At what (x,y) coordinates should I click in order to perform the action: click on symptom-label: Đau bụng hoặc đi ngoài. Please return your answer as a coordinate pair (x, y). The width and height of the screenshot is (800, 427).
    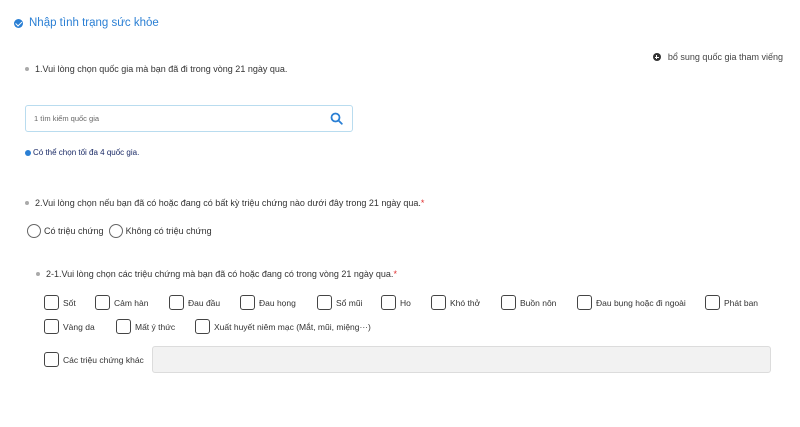
    Looking at the image, I should click on (641, 302).